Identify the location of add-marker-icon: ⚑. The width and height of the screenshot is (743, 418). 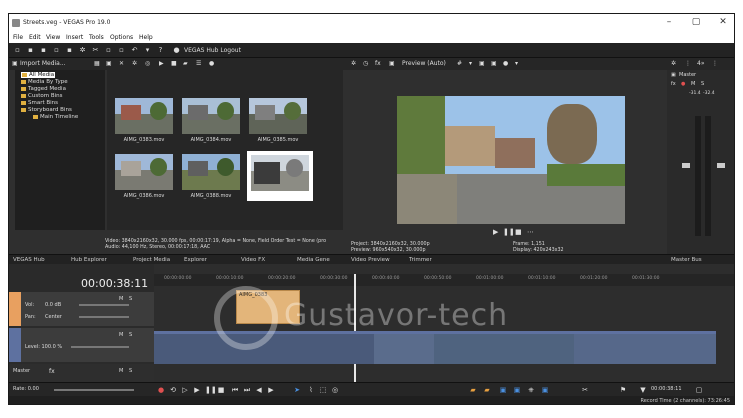
(623, 390).